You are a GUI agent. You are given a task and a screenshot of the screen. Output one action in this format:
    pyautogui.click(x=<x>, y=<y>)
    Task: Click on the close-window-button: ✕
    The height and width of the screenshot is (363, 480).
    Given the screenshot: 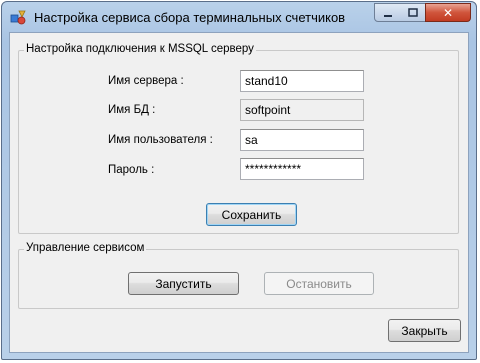 What is the action you would take?
    pyautogui.click(x=448, y=12)
    